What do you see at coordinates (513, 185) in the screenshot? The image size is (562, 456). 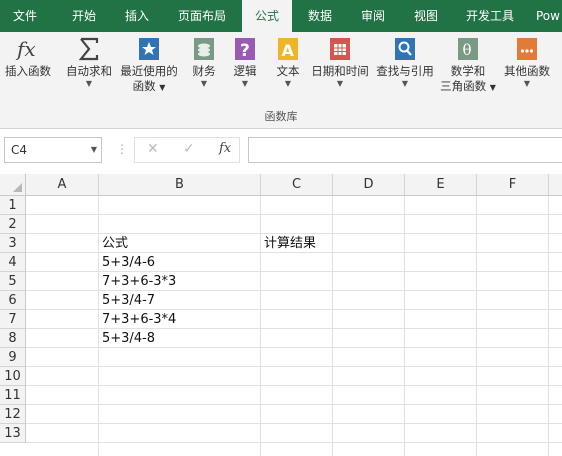 I see `column-header-f: F` at bounding box center [513, 185].